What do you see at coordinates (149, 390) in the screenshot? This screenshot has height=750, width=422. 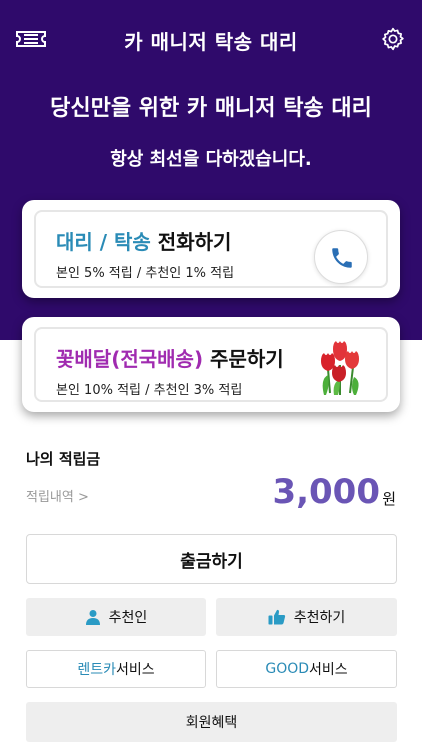 I see `flower-card-desc: 본인 10% 적립 / 추천인 3% 적립` at bounding box center [149, 390].